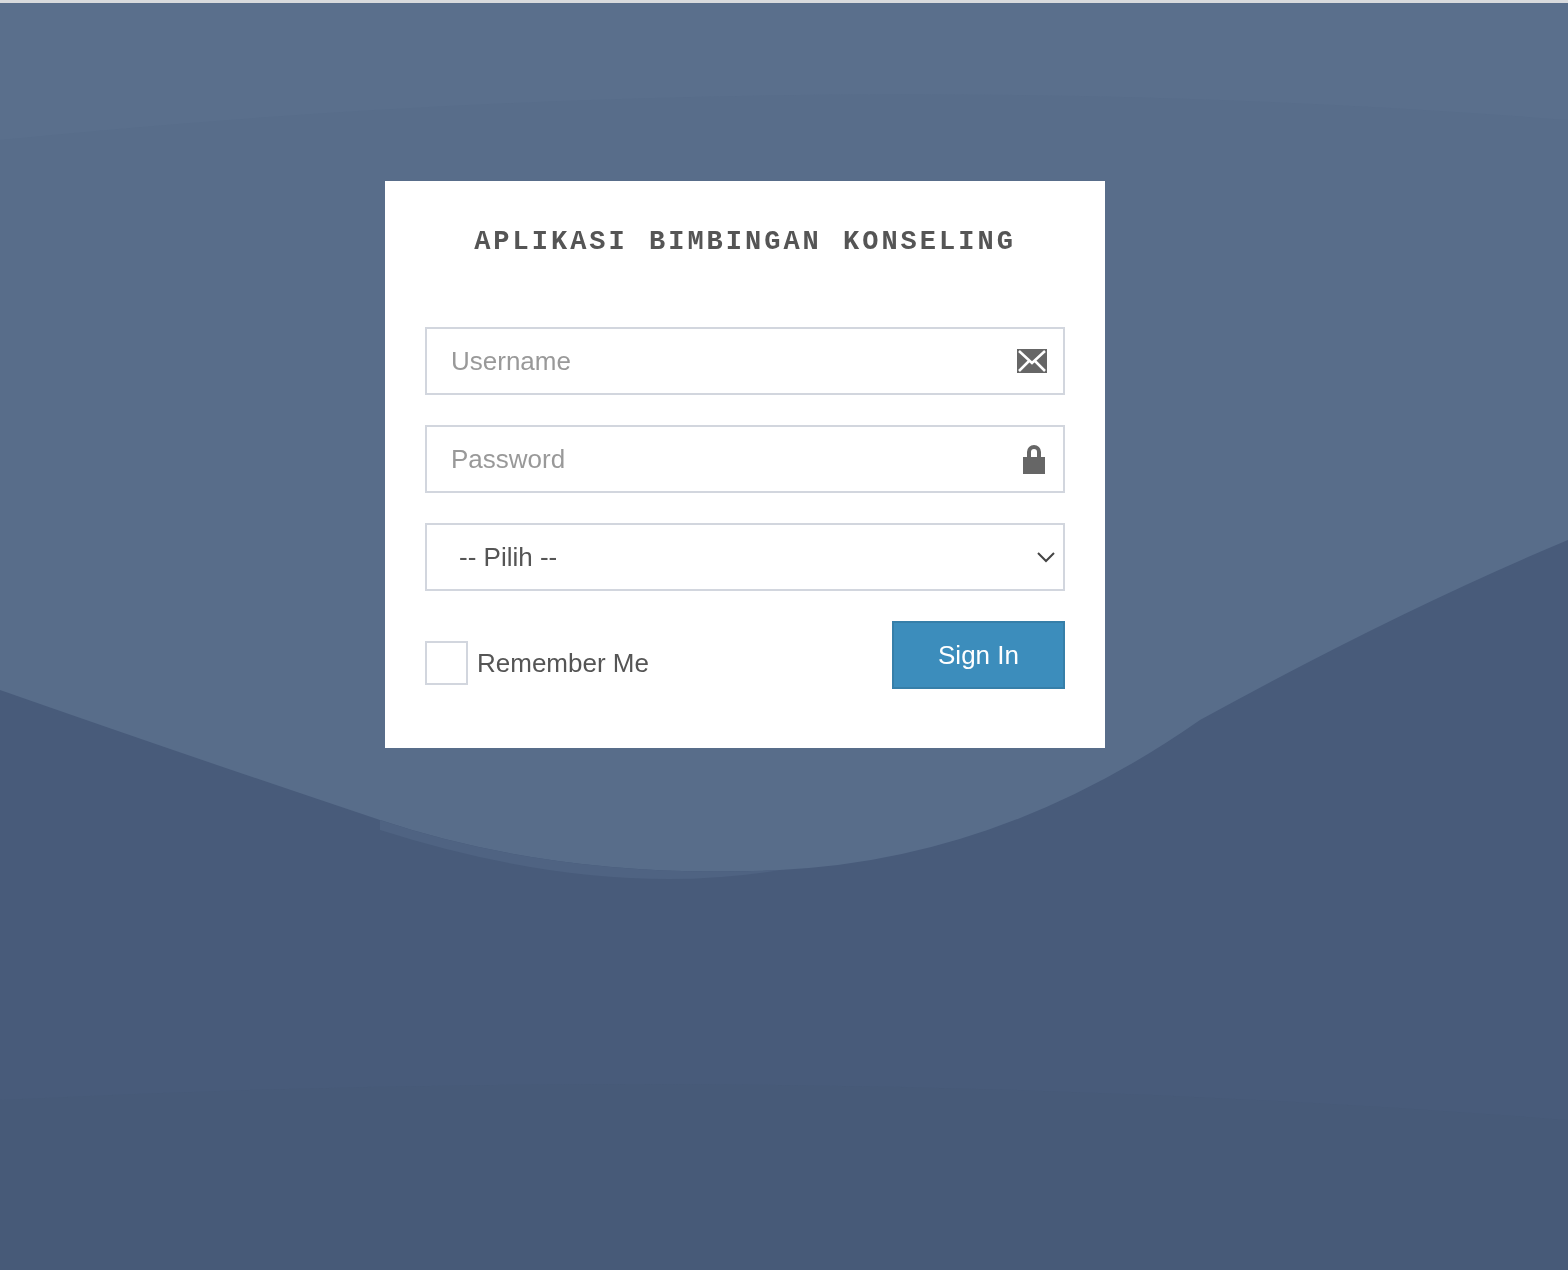  Describe the element at coordinates (446, 663) in the screenshot. I see `remember-checkbox` at that location.